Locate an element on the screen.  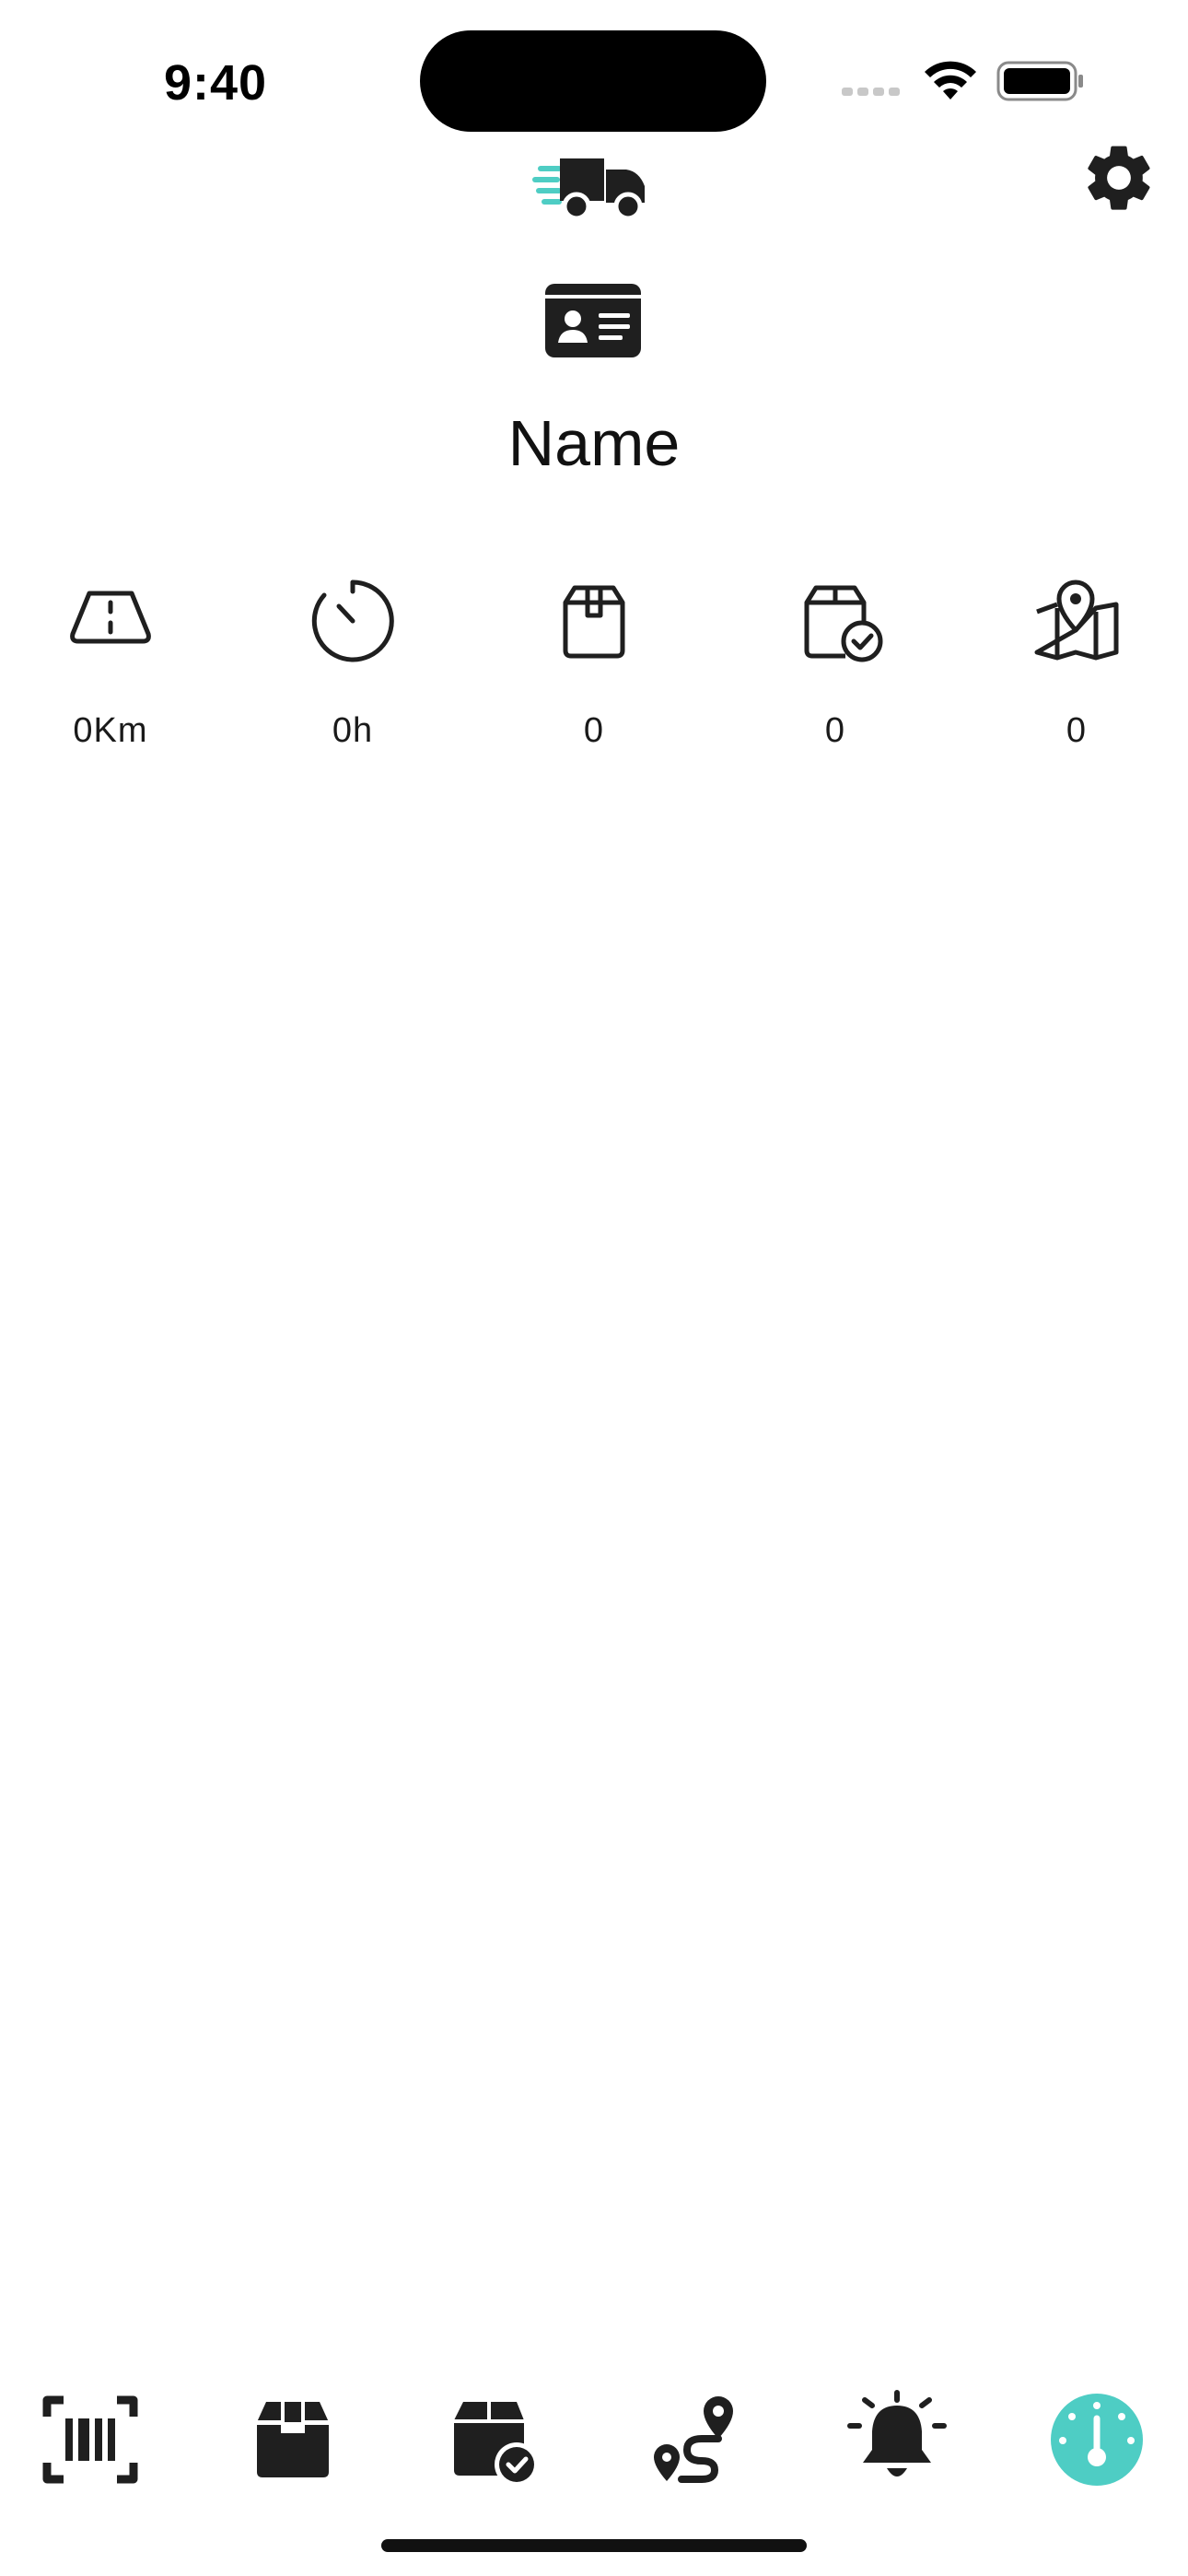
driver-name: Name is located at coordinates (594, 443).